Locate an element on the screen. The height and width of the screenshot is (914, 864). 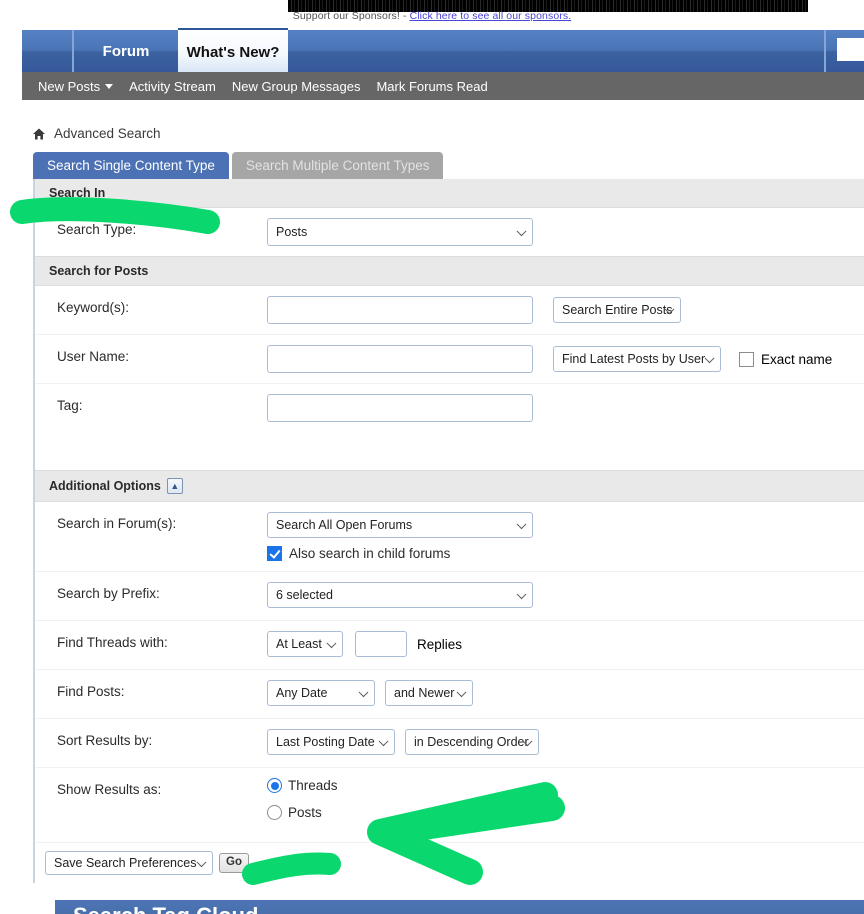
label-find-threads-with: Find Threads with: is located at coordinates (112, 642).